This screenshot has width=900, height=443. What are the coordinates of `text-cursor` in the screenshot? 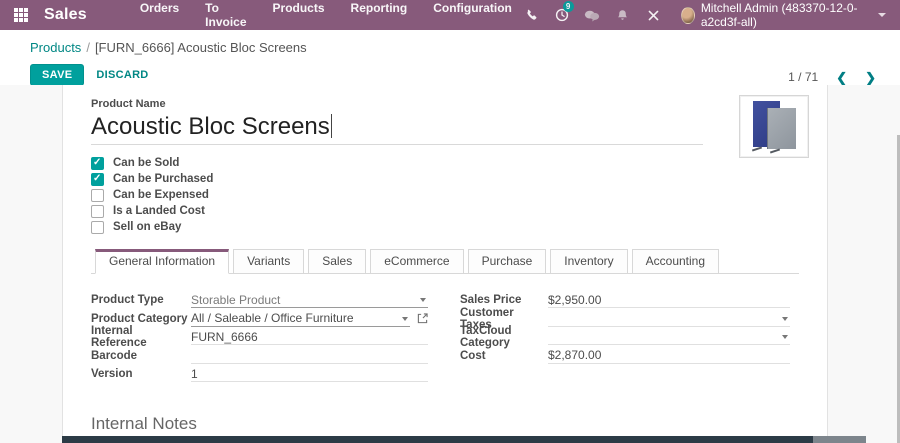 It's located at (331, 126).